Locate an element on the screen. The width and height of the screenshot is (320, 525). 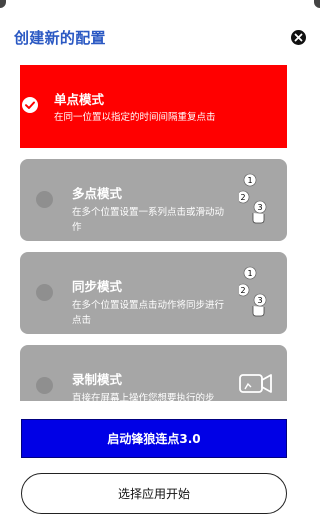
corner-right is located at coordinates (317, 4).